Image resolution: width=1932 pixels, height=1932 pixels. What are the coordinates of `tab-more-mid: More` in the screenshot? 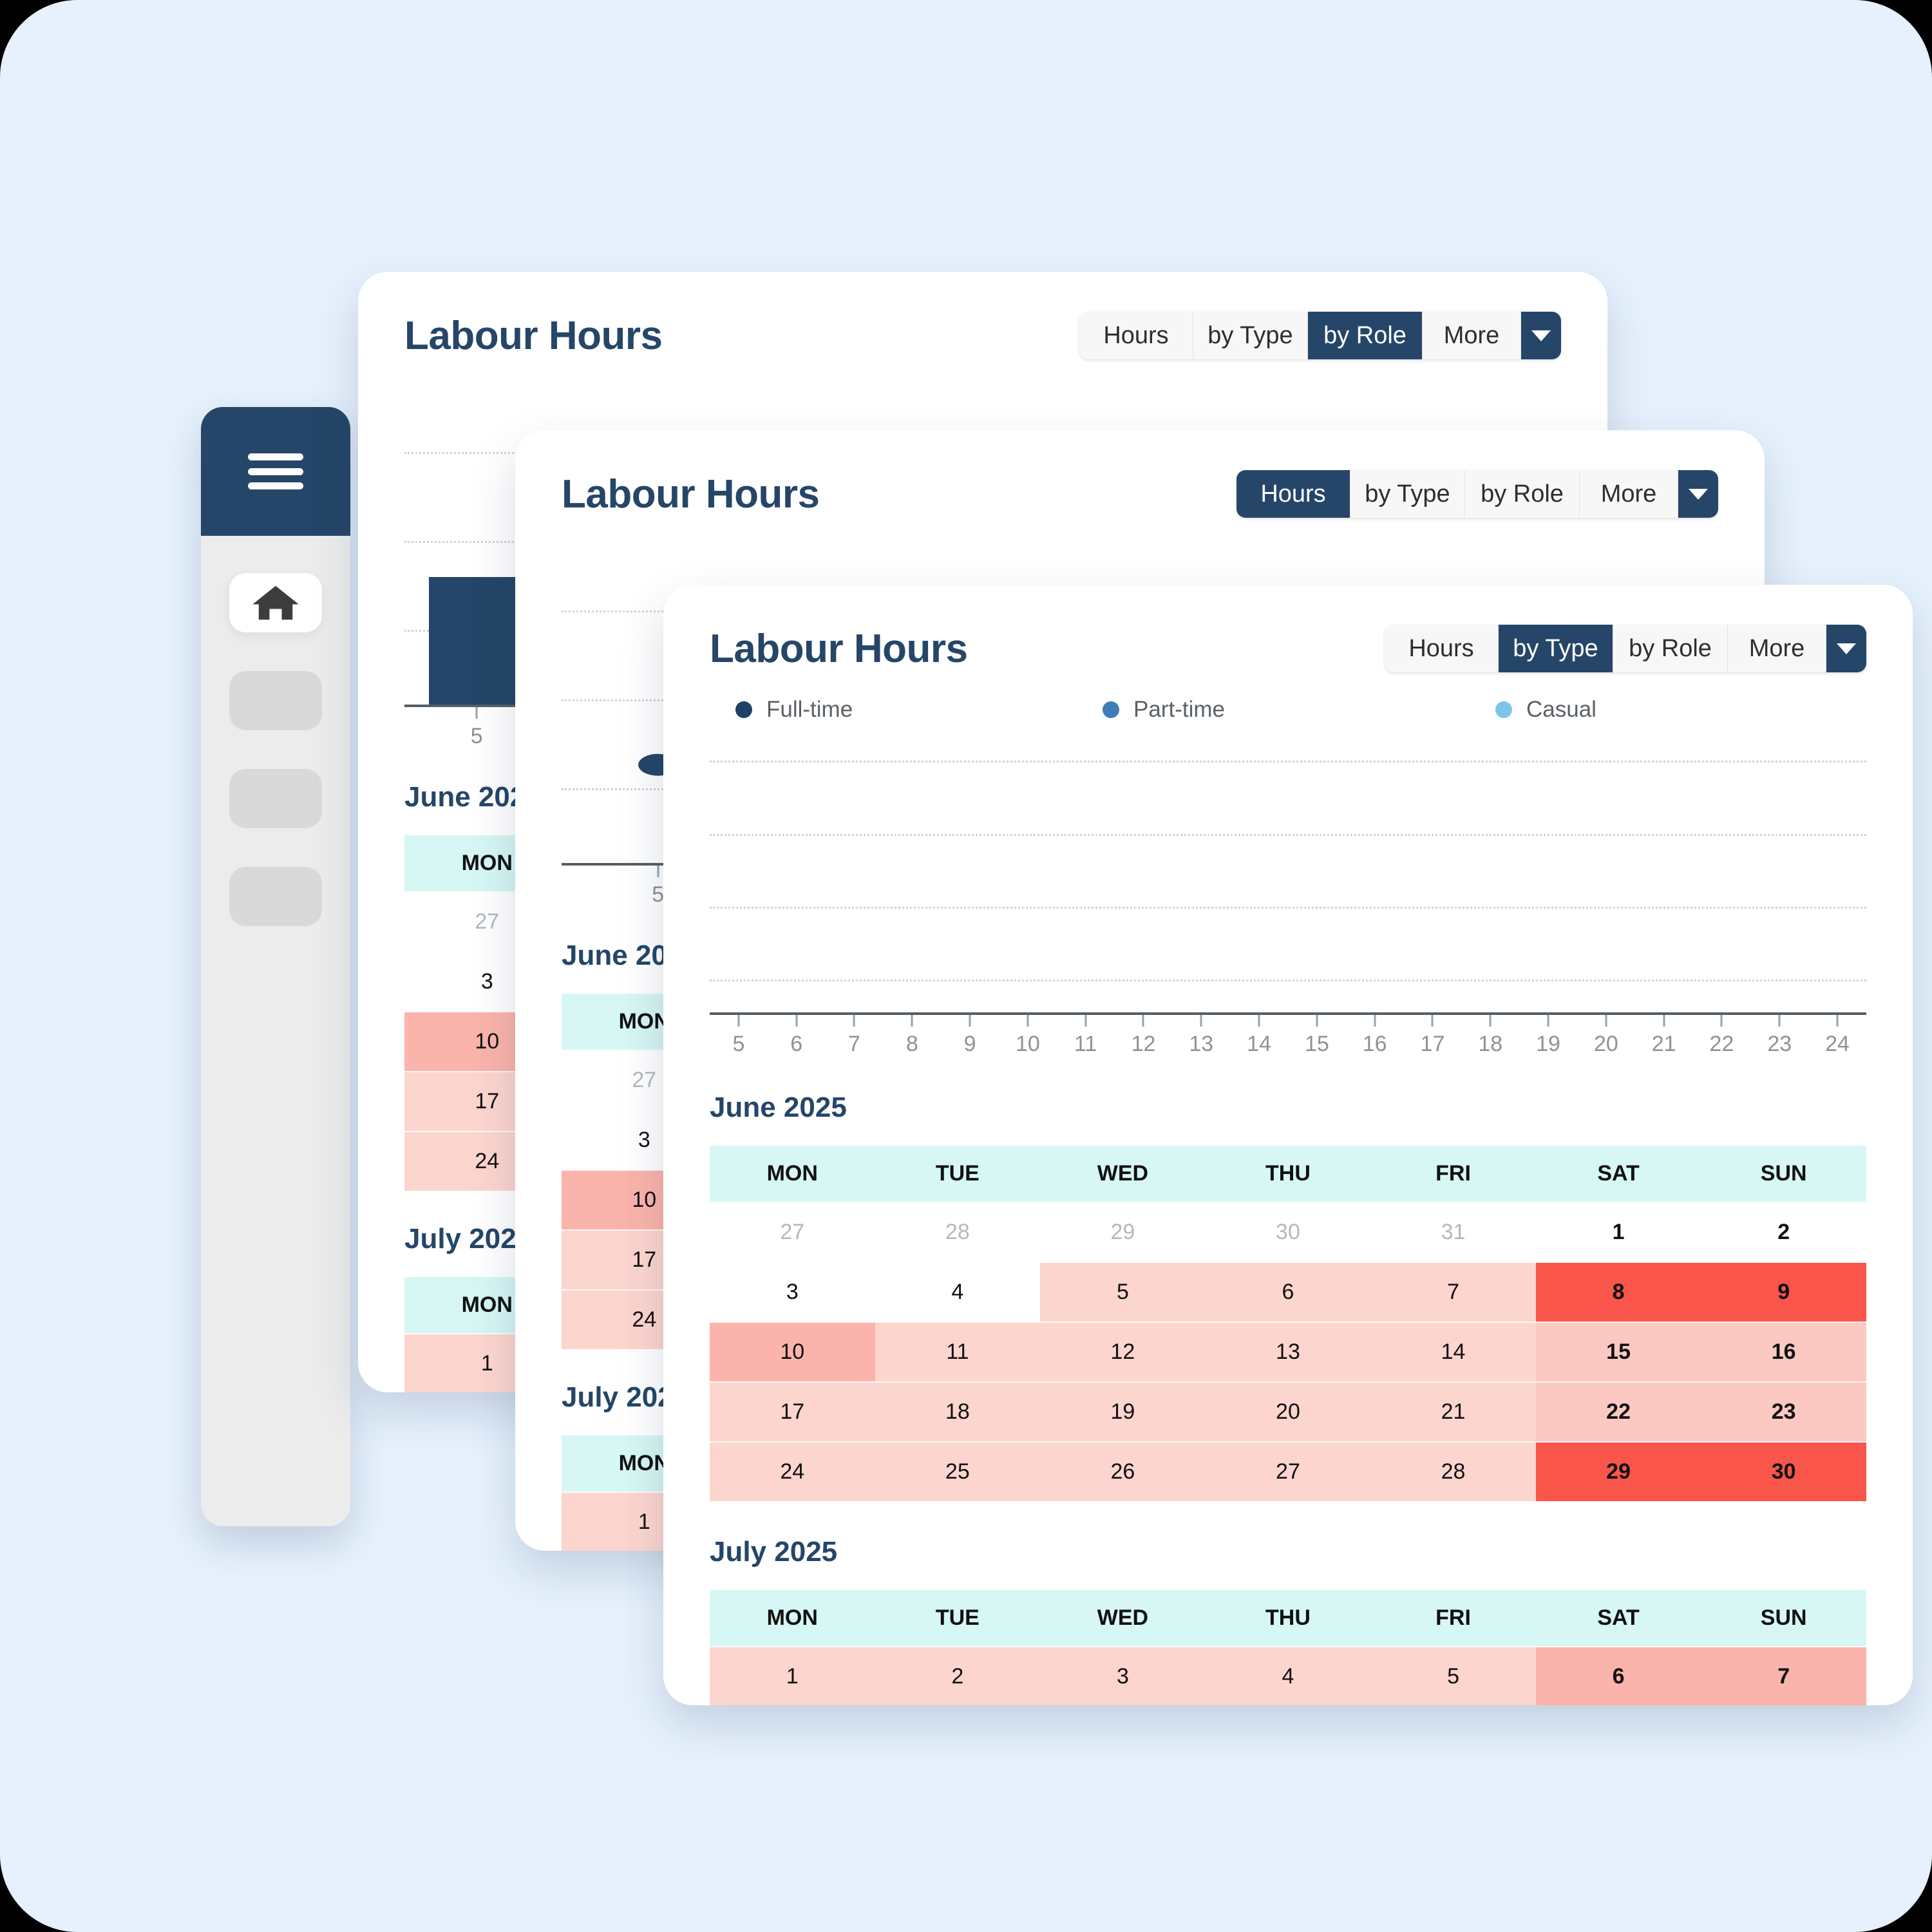 It's located at (1629, 494).